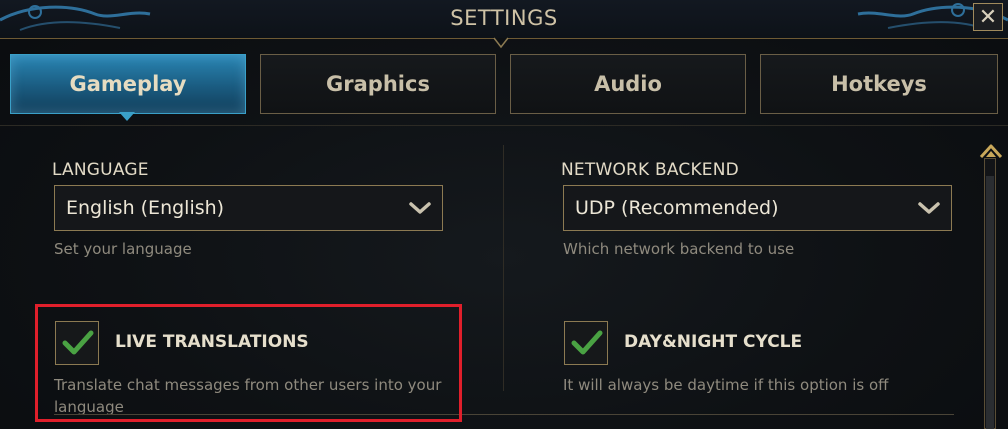 The image size is (1008, 429). I want to click on language-hint: Set your language, so click(123, 249).